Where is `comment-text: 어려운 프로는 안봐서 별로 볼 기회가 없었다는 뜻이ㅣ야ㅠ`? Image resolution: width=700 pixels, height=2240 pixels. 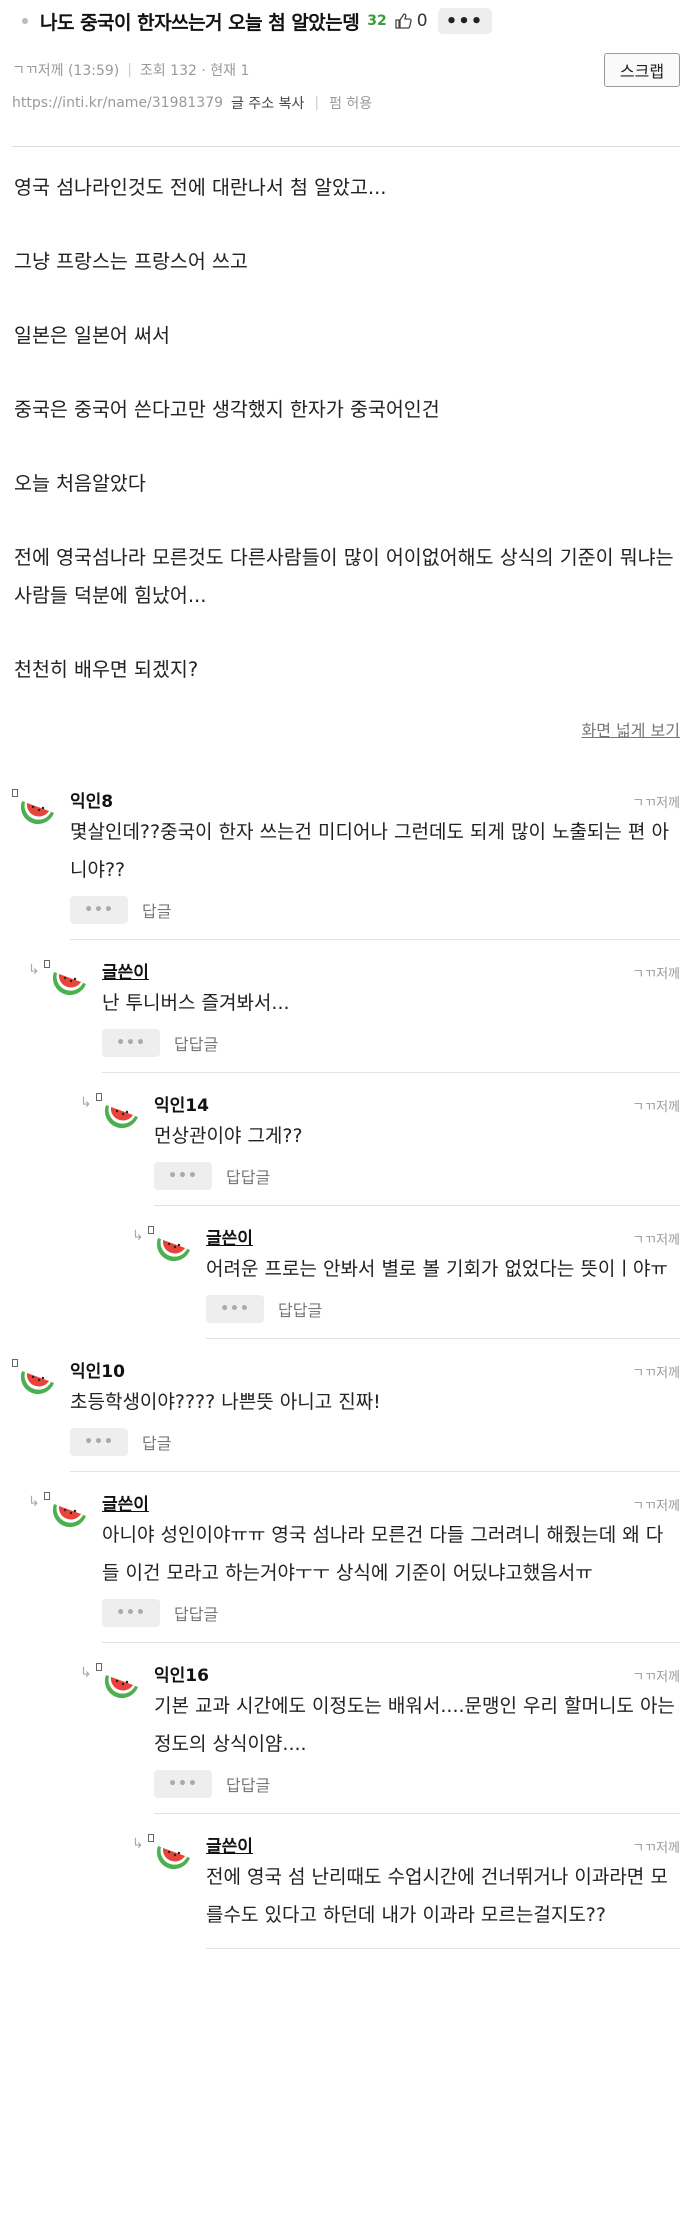
comment-text: 어려운 프로는 안봐서 별로 볼 기회가 없었다는 뜻이ㅣ야ㅠ is located at coordinates (437, 1269).